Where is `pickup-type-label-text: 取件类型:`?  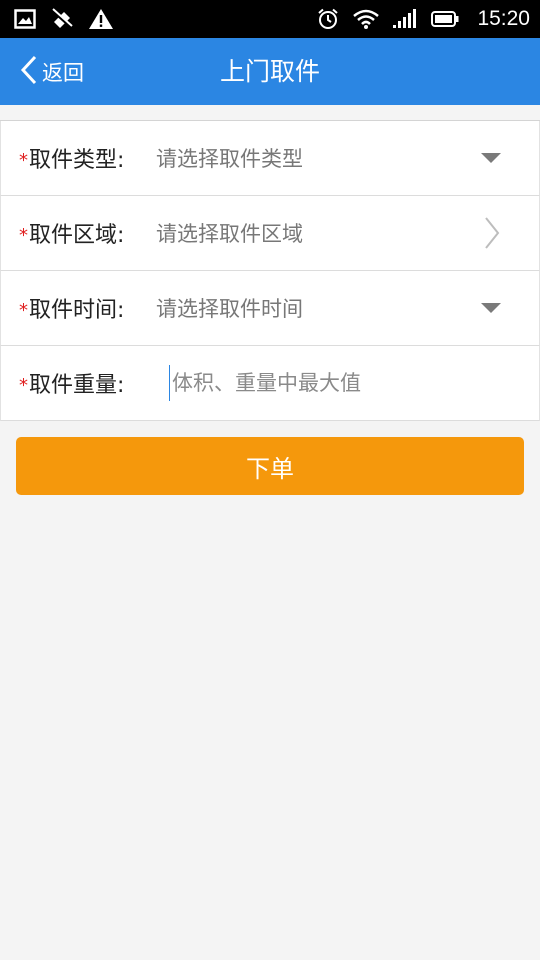
pickup-type-label-text: 取件类型: is located at coordinates (77, 160).